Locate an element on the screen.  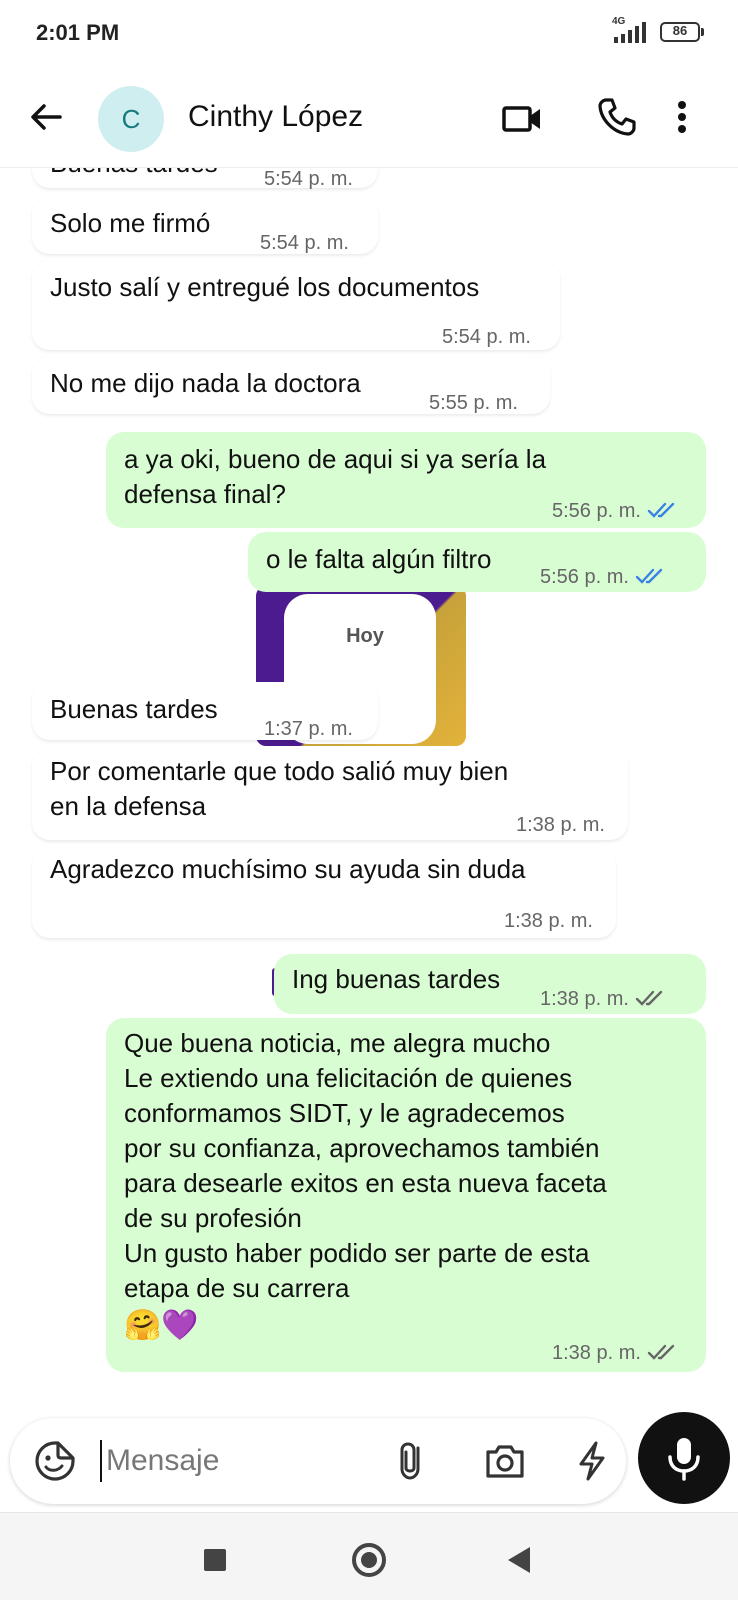
message-time: 1:37 p. m. is located at coordinates (308, 729).